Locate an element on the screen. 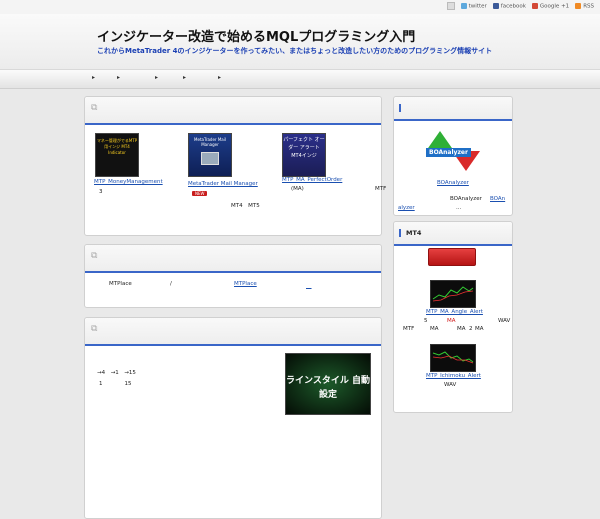  boanalyzer-widget-header is located at coordinates (453, 109).